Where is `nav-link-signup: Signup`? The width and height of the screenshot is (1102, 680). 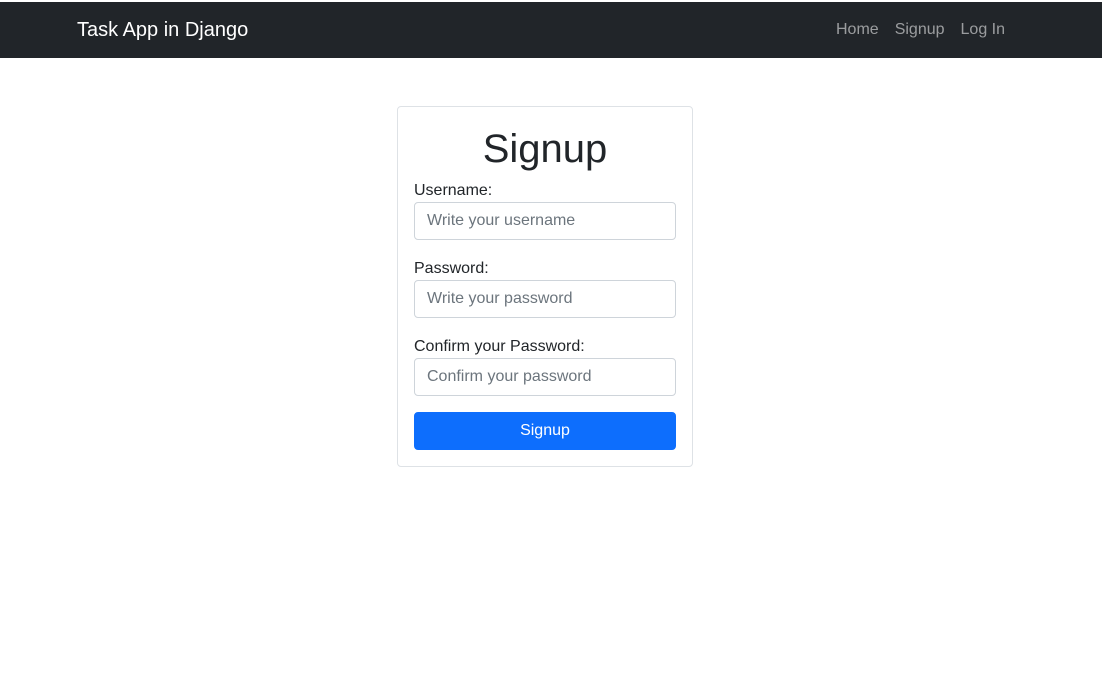 nav-link-signup: Signup is located at coordinates (920, 30).